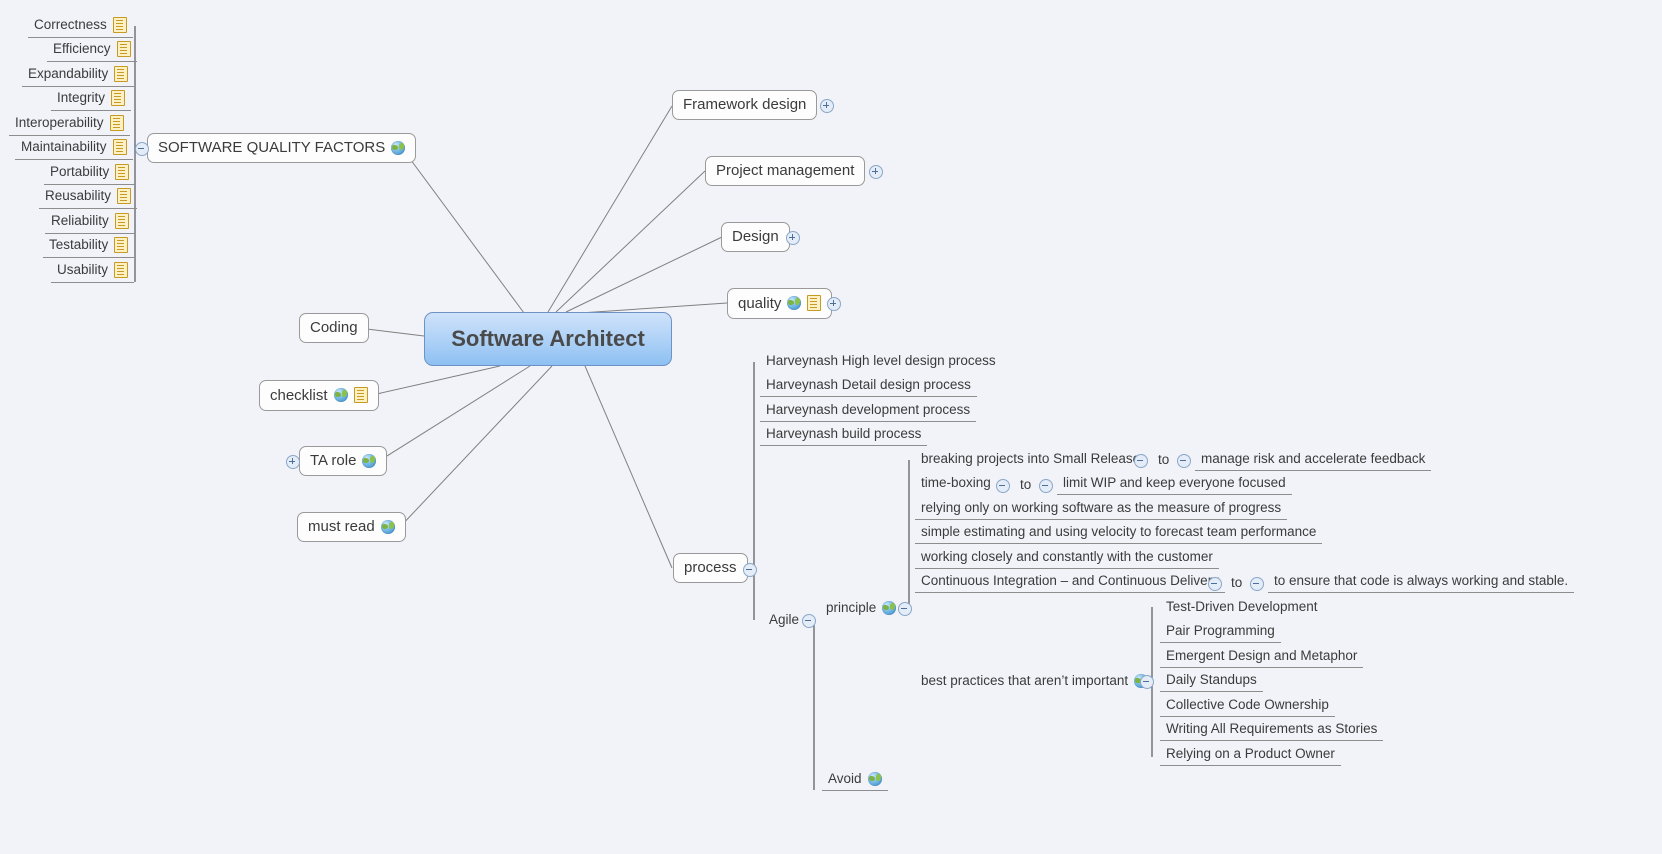  I want to click on node-daily-standups: Daily Standups, so click(1211, 681).